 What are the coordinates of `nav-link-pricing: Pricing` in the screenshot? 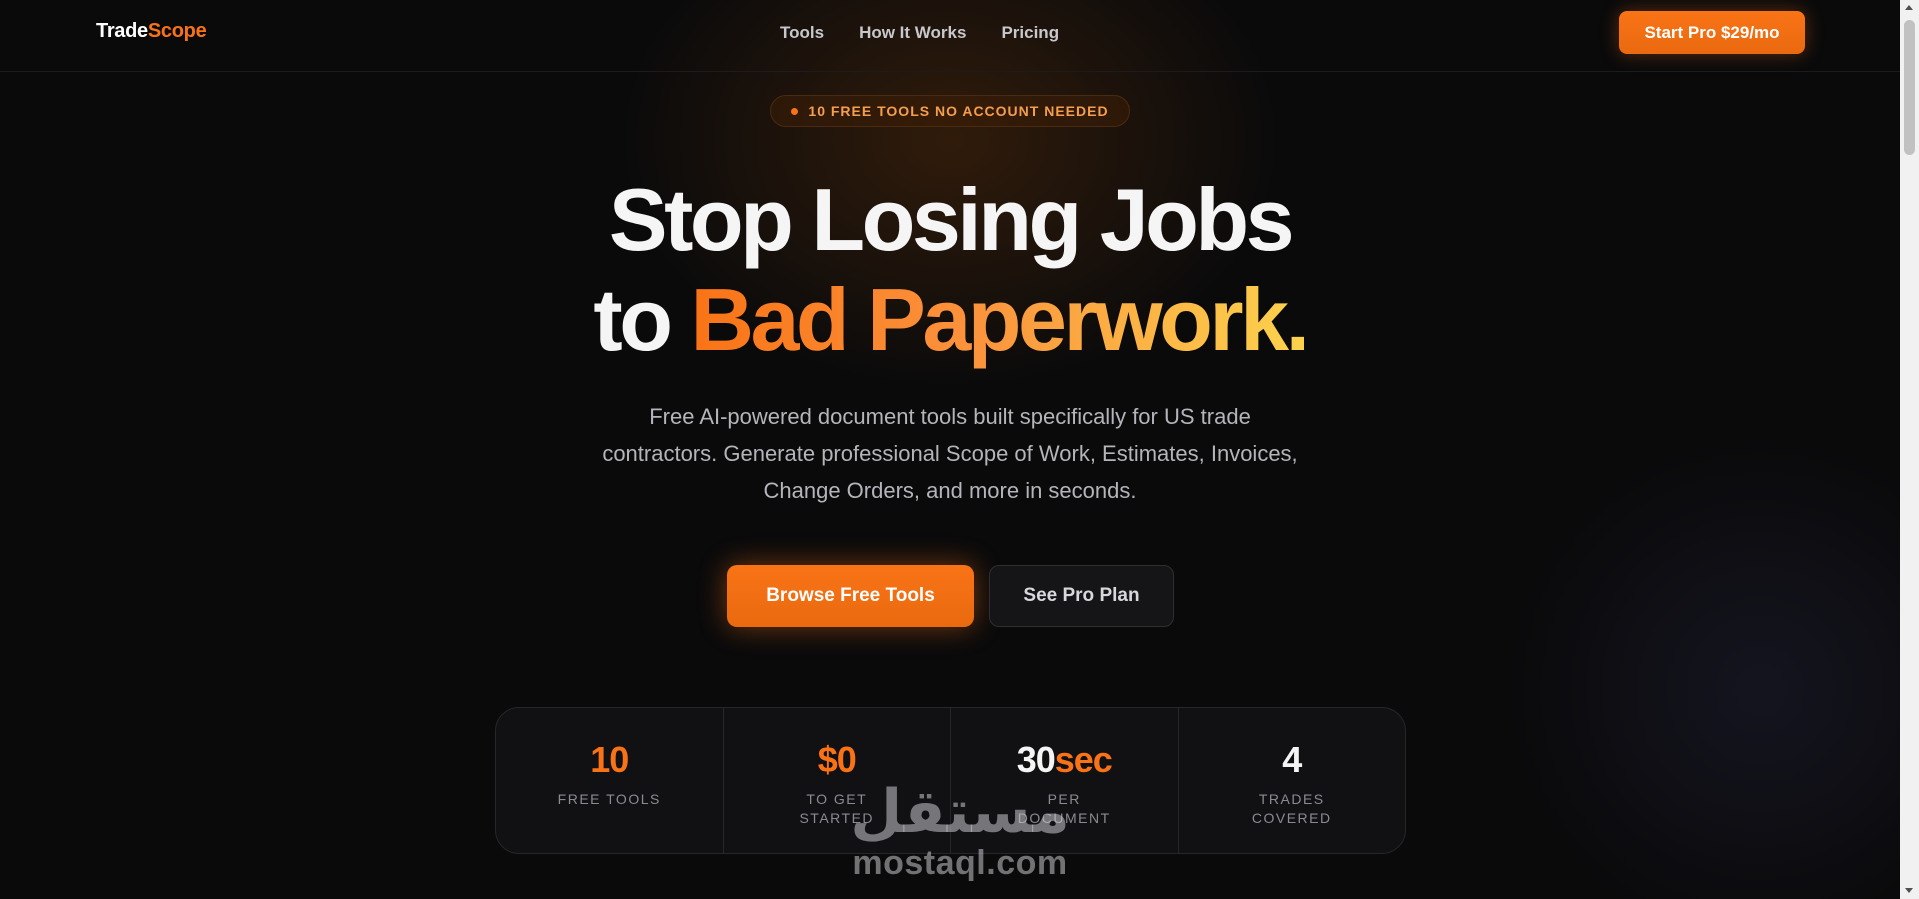 It's located at (1030, 33).